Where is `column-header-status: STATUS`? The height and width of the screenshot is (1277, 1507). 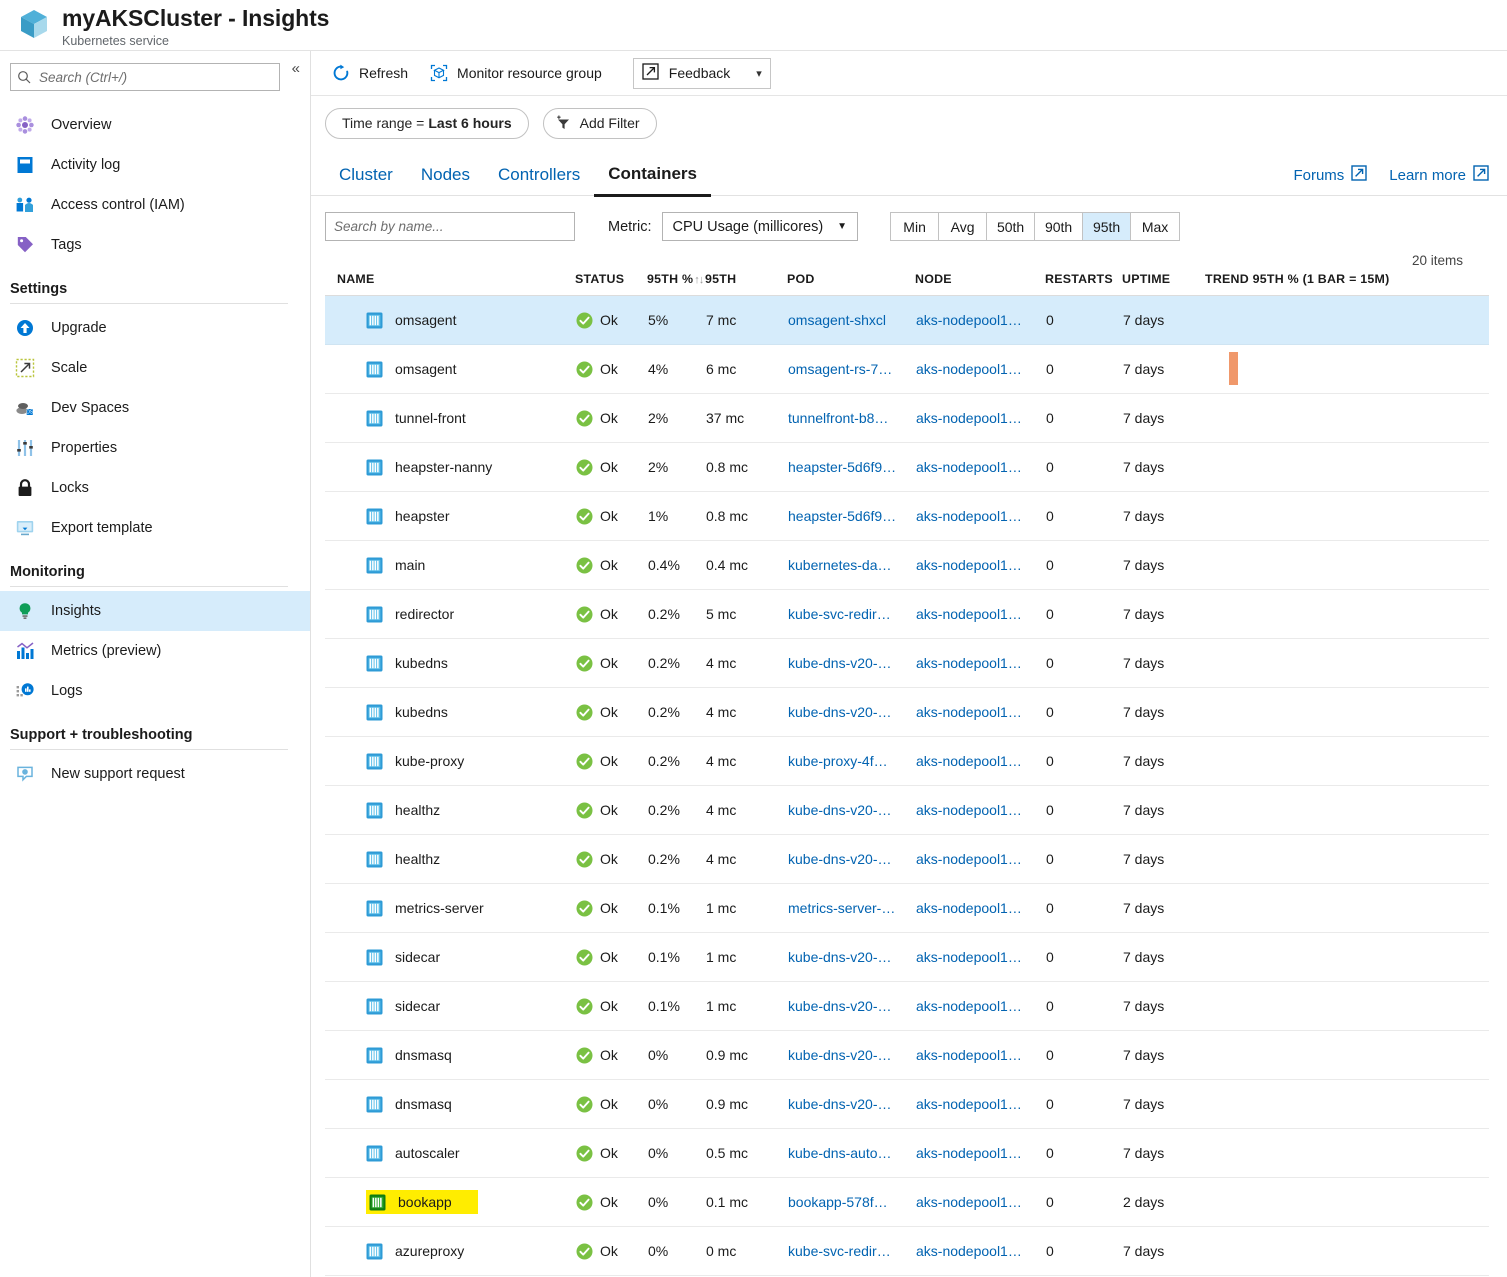
column-header-status: STATUS is located at coordinates (611, 282).